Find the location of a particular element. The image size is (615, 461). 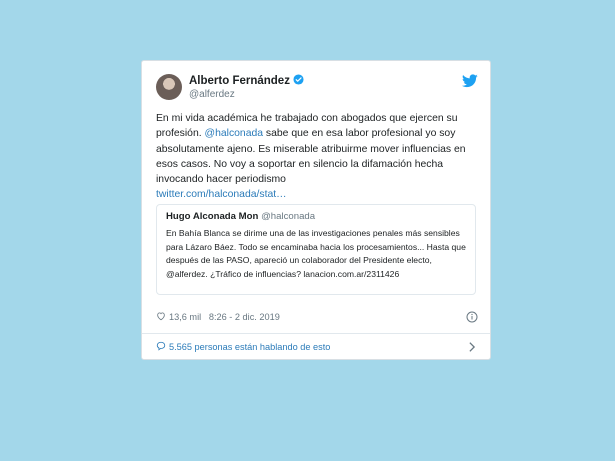

info-icon is located at coordinates (472, 317).